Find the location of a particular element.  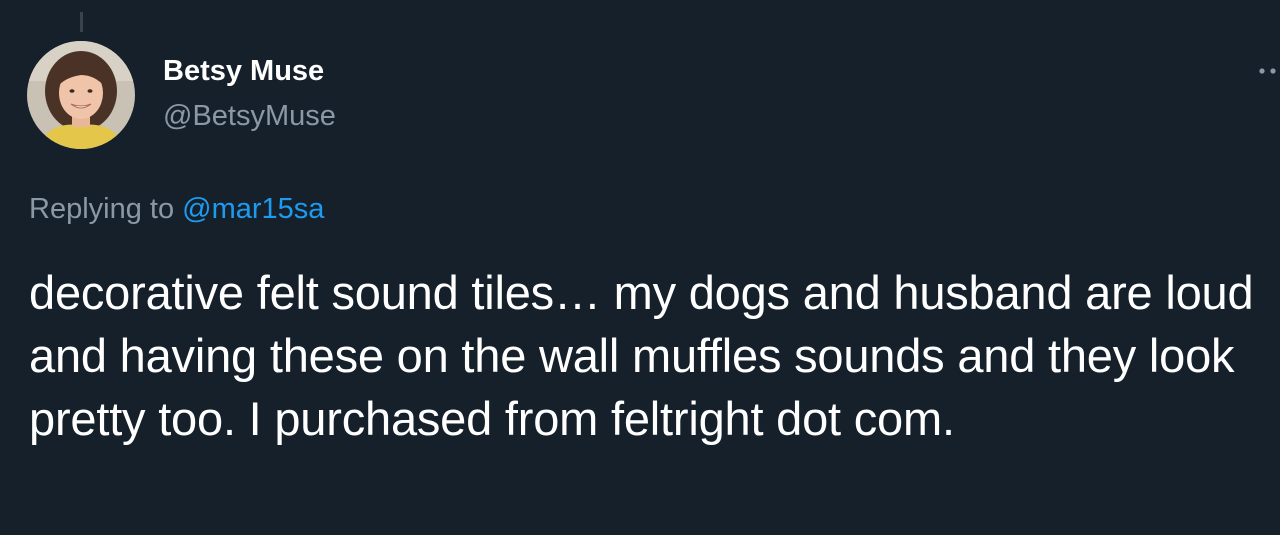

author-name: Betsy Muse is located at coordinates (243, 71).